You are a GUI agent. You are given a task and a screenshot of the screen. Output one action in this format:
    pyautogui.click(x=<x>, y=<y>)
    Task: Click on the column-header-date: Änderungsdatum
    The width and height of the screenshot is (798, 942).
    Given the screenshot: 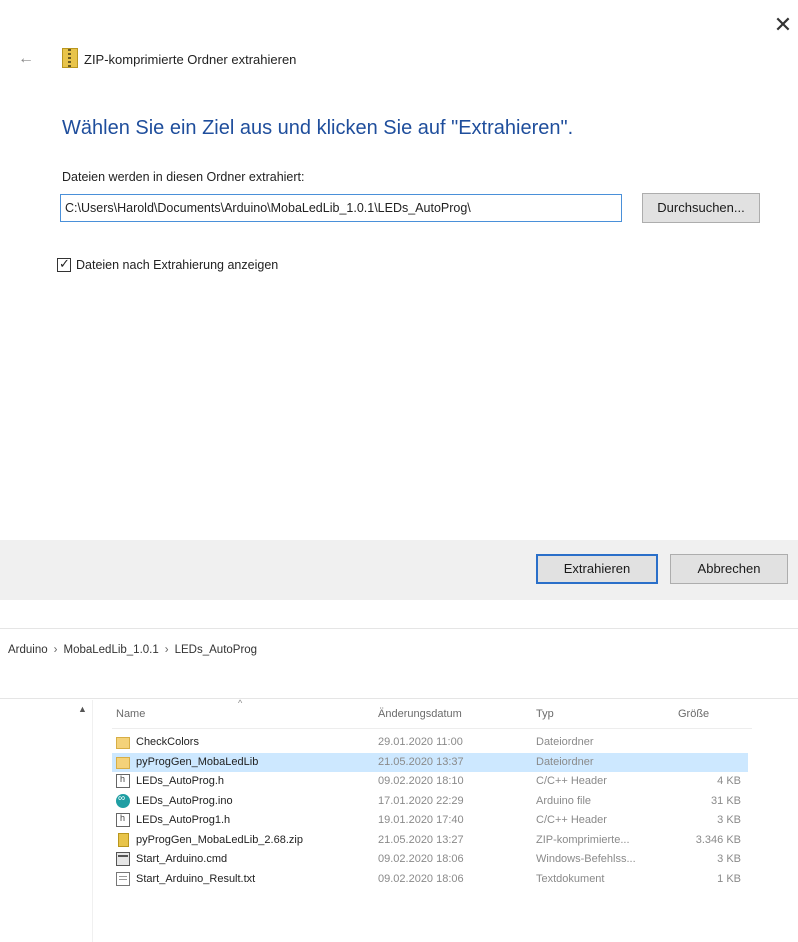 What is the action you would take?
    pyautogui.click(x=420, y=714)
    